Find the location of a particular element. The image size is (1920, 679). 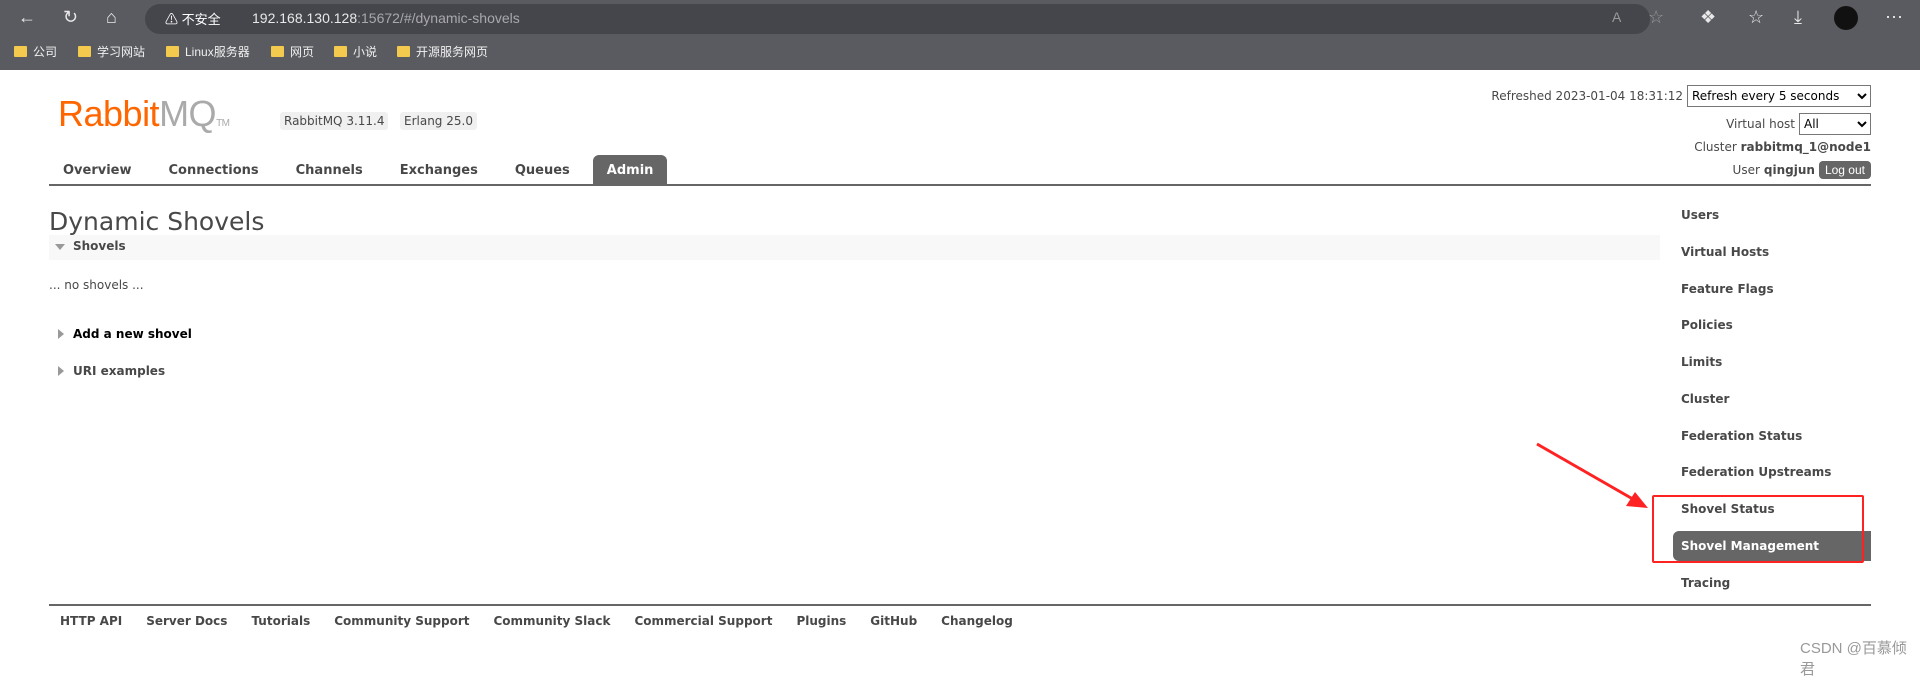

cluster-info: Cluster rabbitmq_1@node1 is located at coordinates (1782, 147).